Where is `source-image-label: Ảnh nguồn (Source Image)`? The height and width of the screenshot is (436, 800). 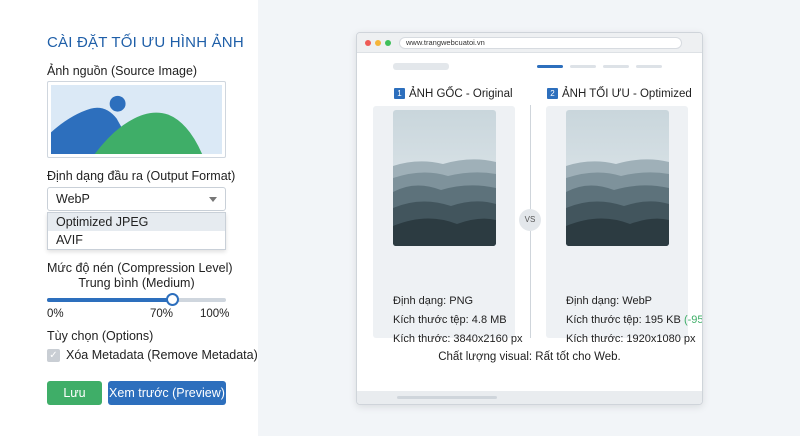 source-image-label: Ảnh nguồn (Source Image) is located at coordinates (122, 71).